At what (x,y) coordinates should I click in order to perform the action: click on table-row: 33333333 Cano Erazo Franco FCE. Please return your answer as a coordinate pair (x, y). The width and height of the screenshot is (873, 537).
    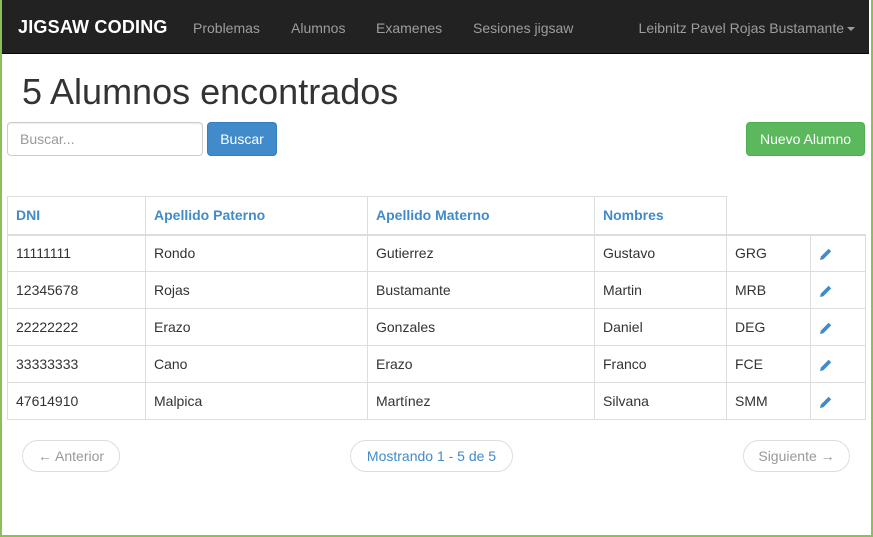
    Looking at the image, I should click on (436, 364).